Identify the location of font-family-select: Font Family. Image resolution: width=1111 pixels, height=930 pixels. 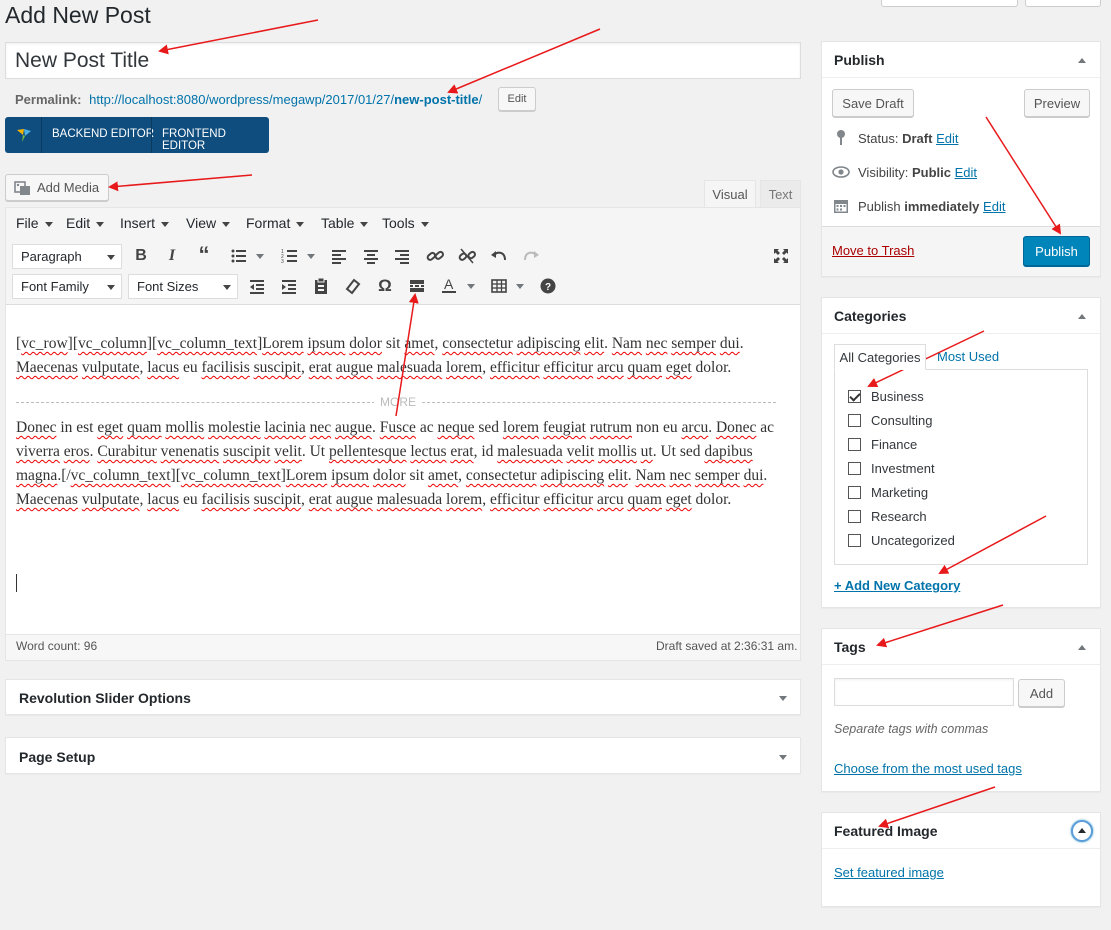
(67, 286).